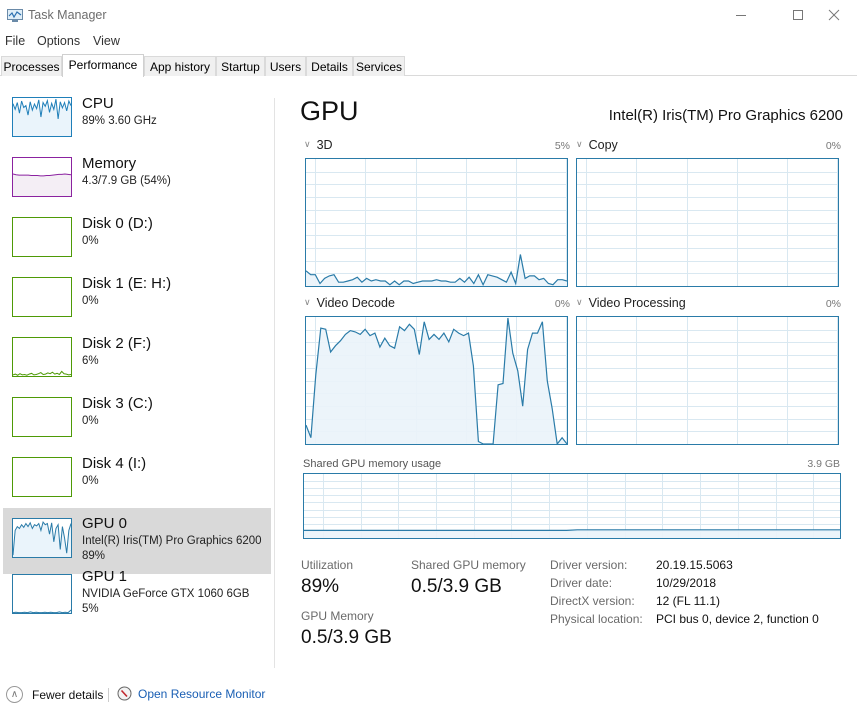 The width and height of the screenshot is (857, 709). What do you see at coordinates (15, 41) in the screenshot?
I see `menu-file: File` at bounding box center [15, 41].